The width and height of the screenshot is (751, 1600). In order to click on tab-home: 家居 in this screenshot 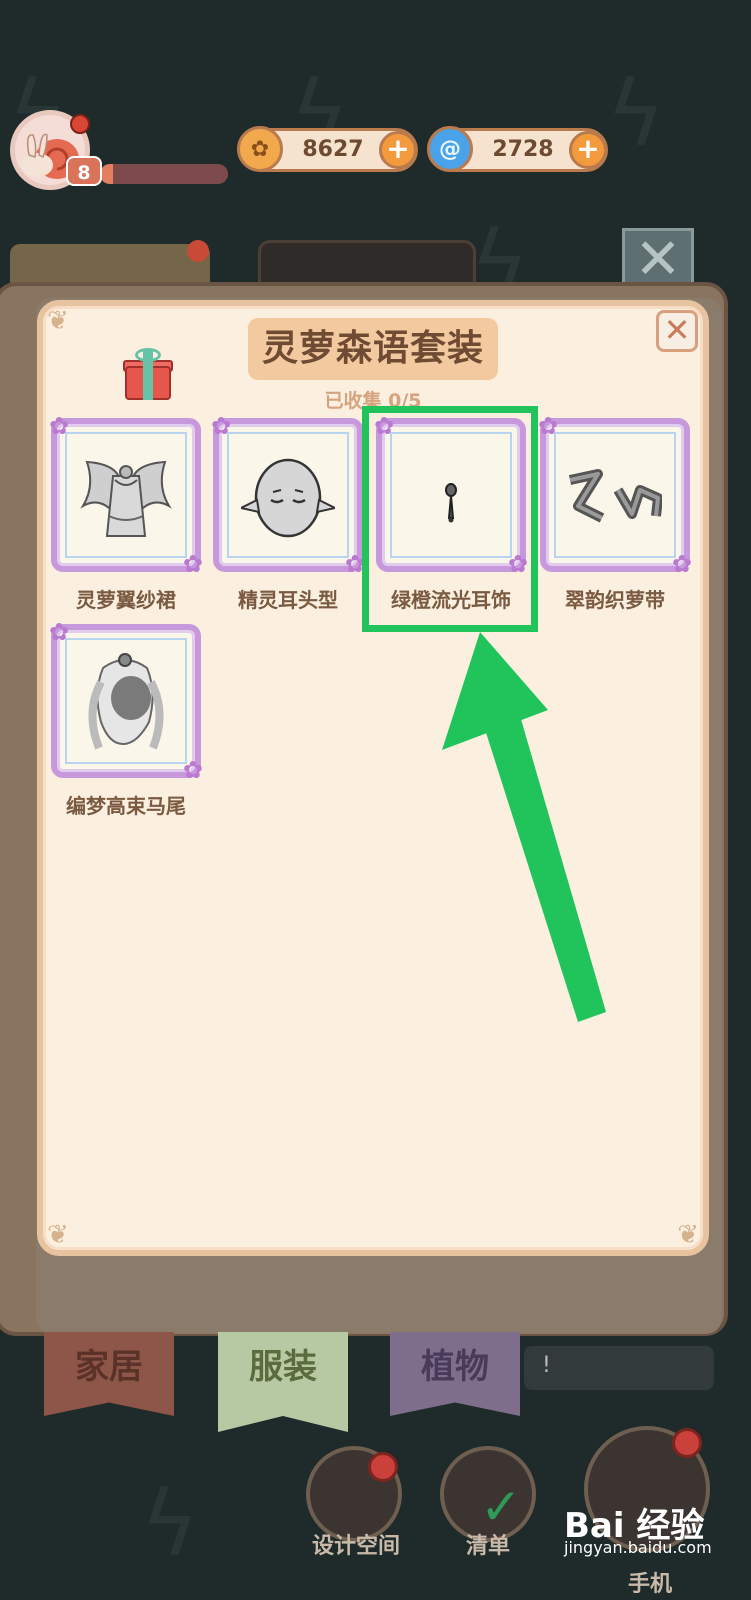, I will do `click(109, 1374)`.